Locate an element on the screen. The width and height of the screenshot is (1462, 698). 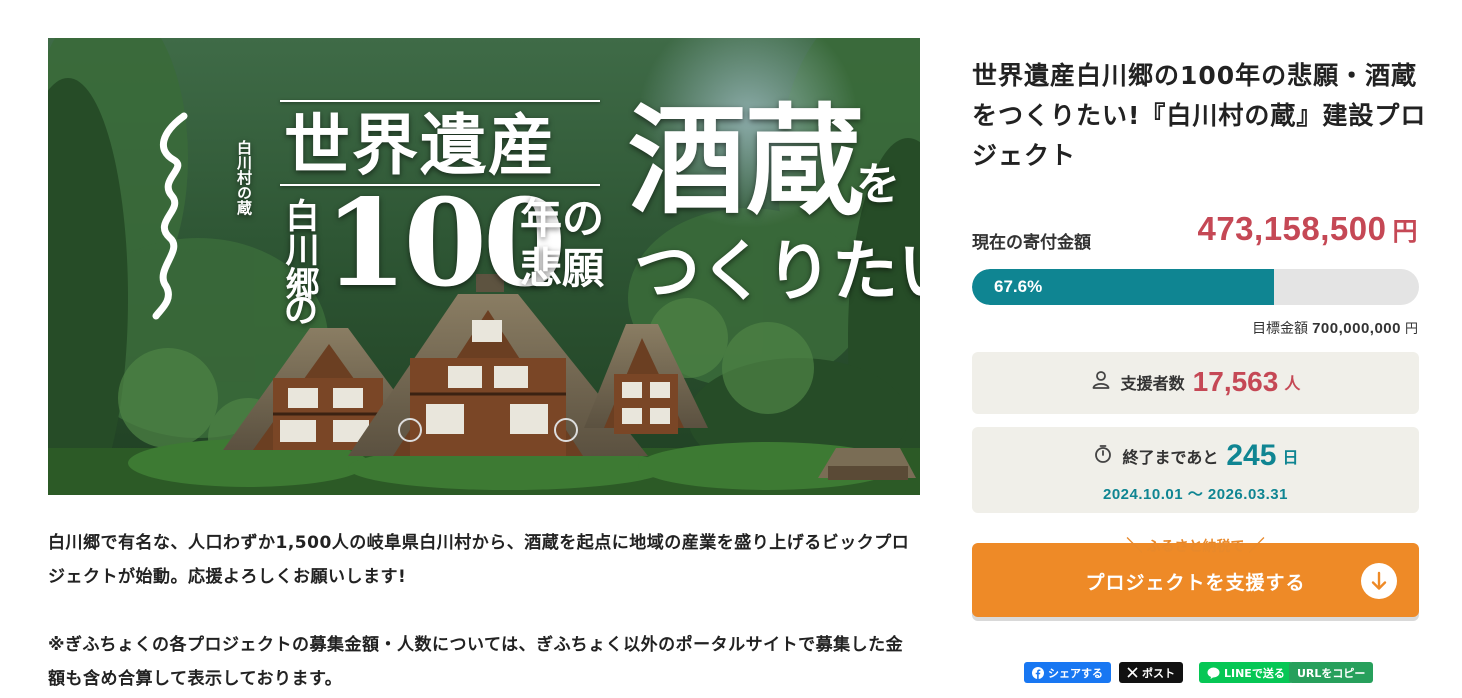
line-share-button: LINEで送る is located at coordinates (1246, 672).